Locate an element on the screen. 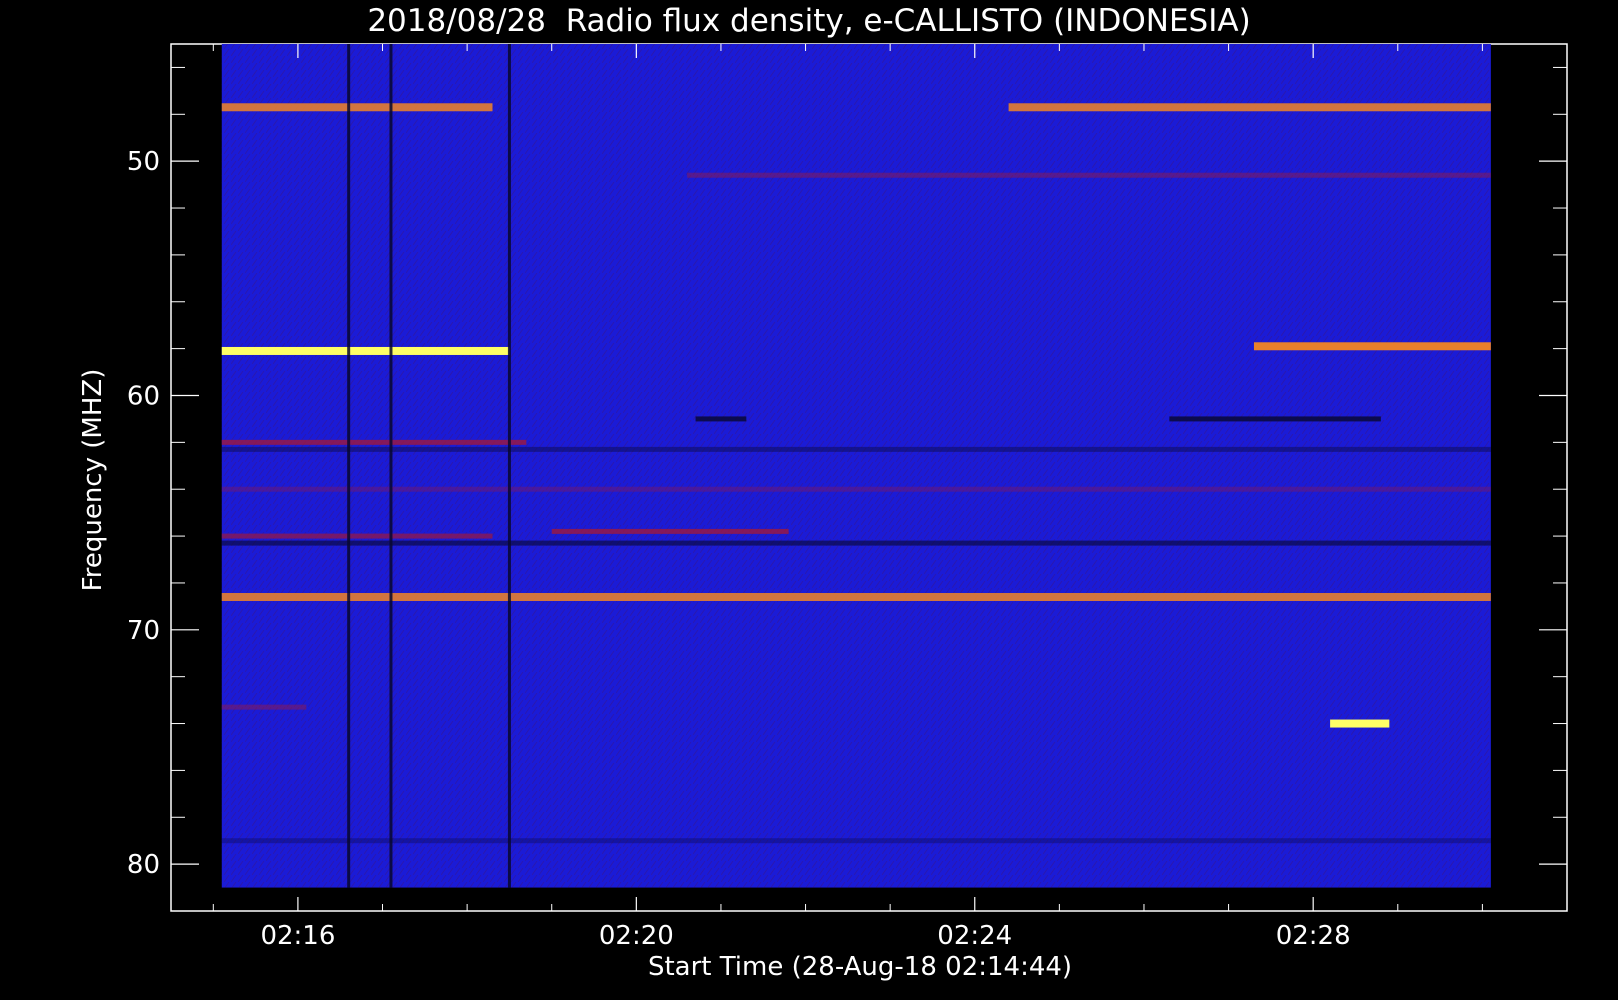  x-tick-label: 02:24 is located at coordinates (974, 936).